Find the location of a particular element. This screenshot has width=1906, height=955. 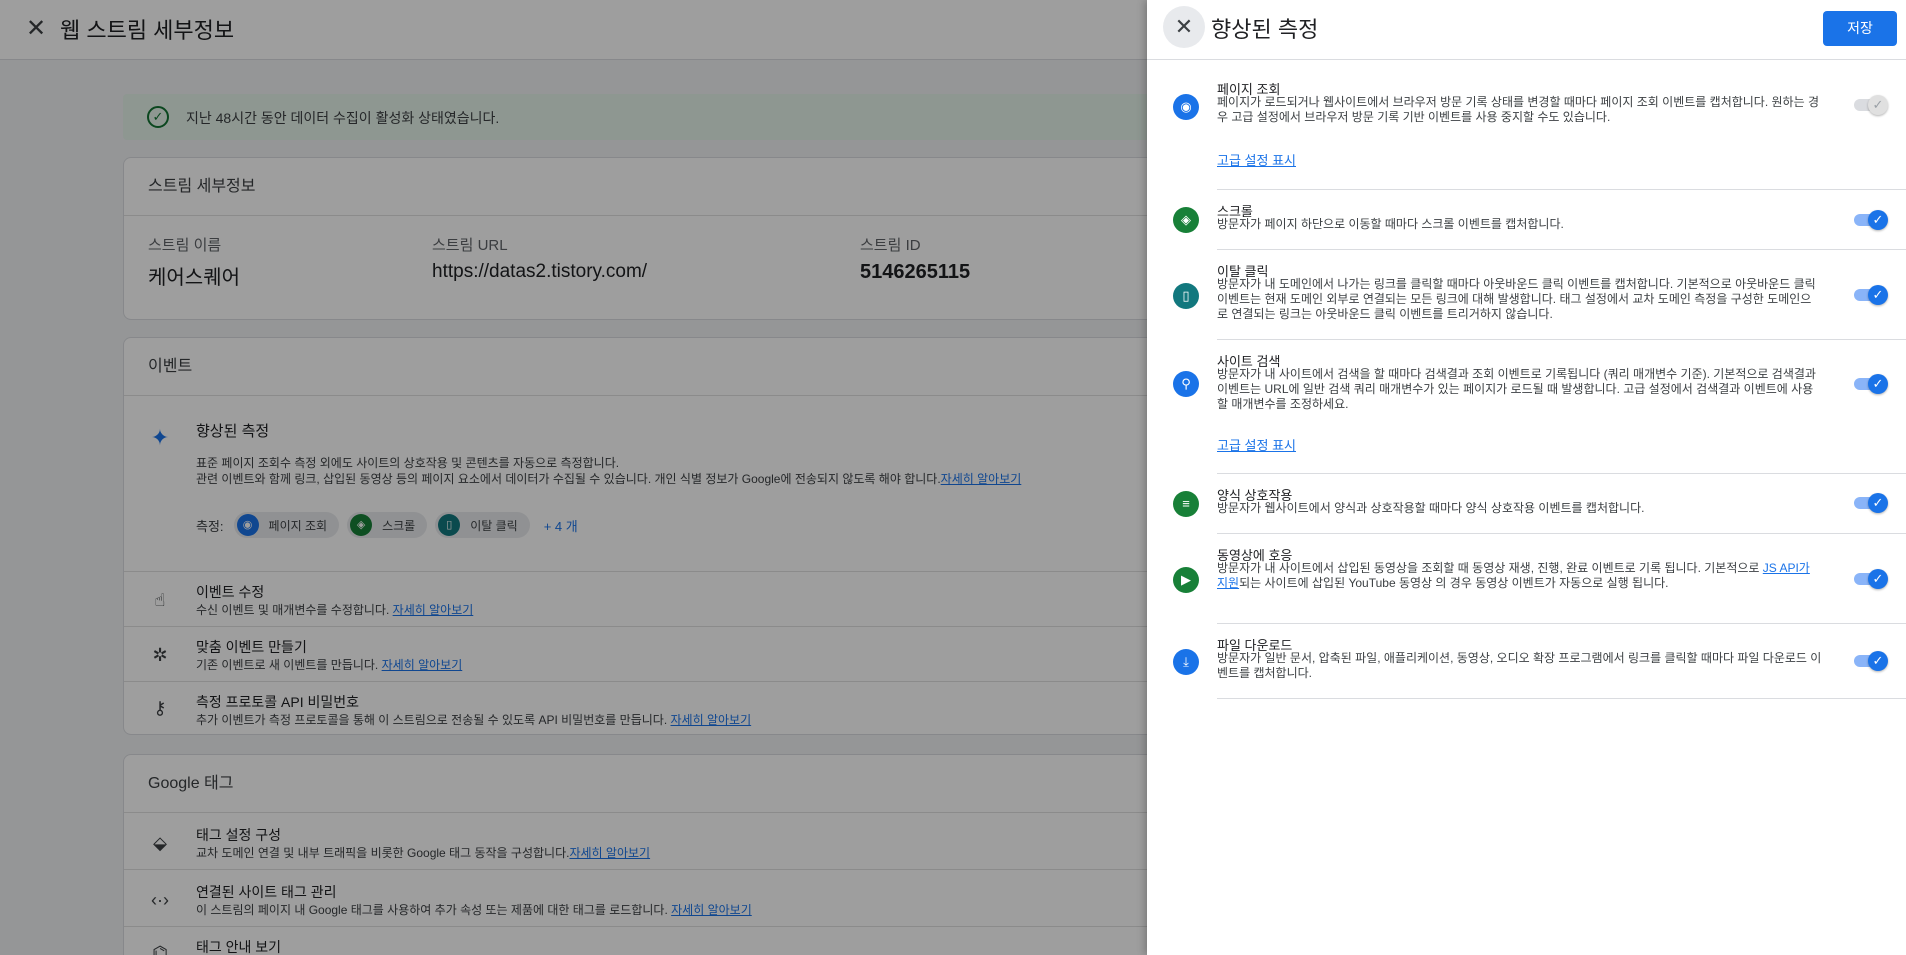

toggle-page-view: ✓ is located at coordinates (1870, 105).